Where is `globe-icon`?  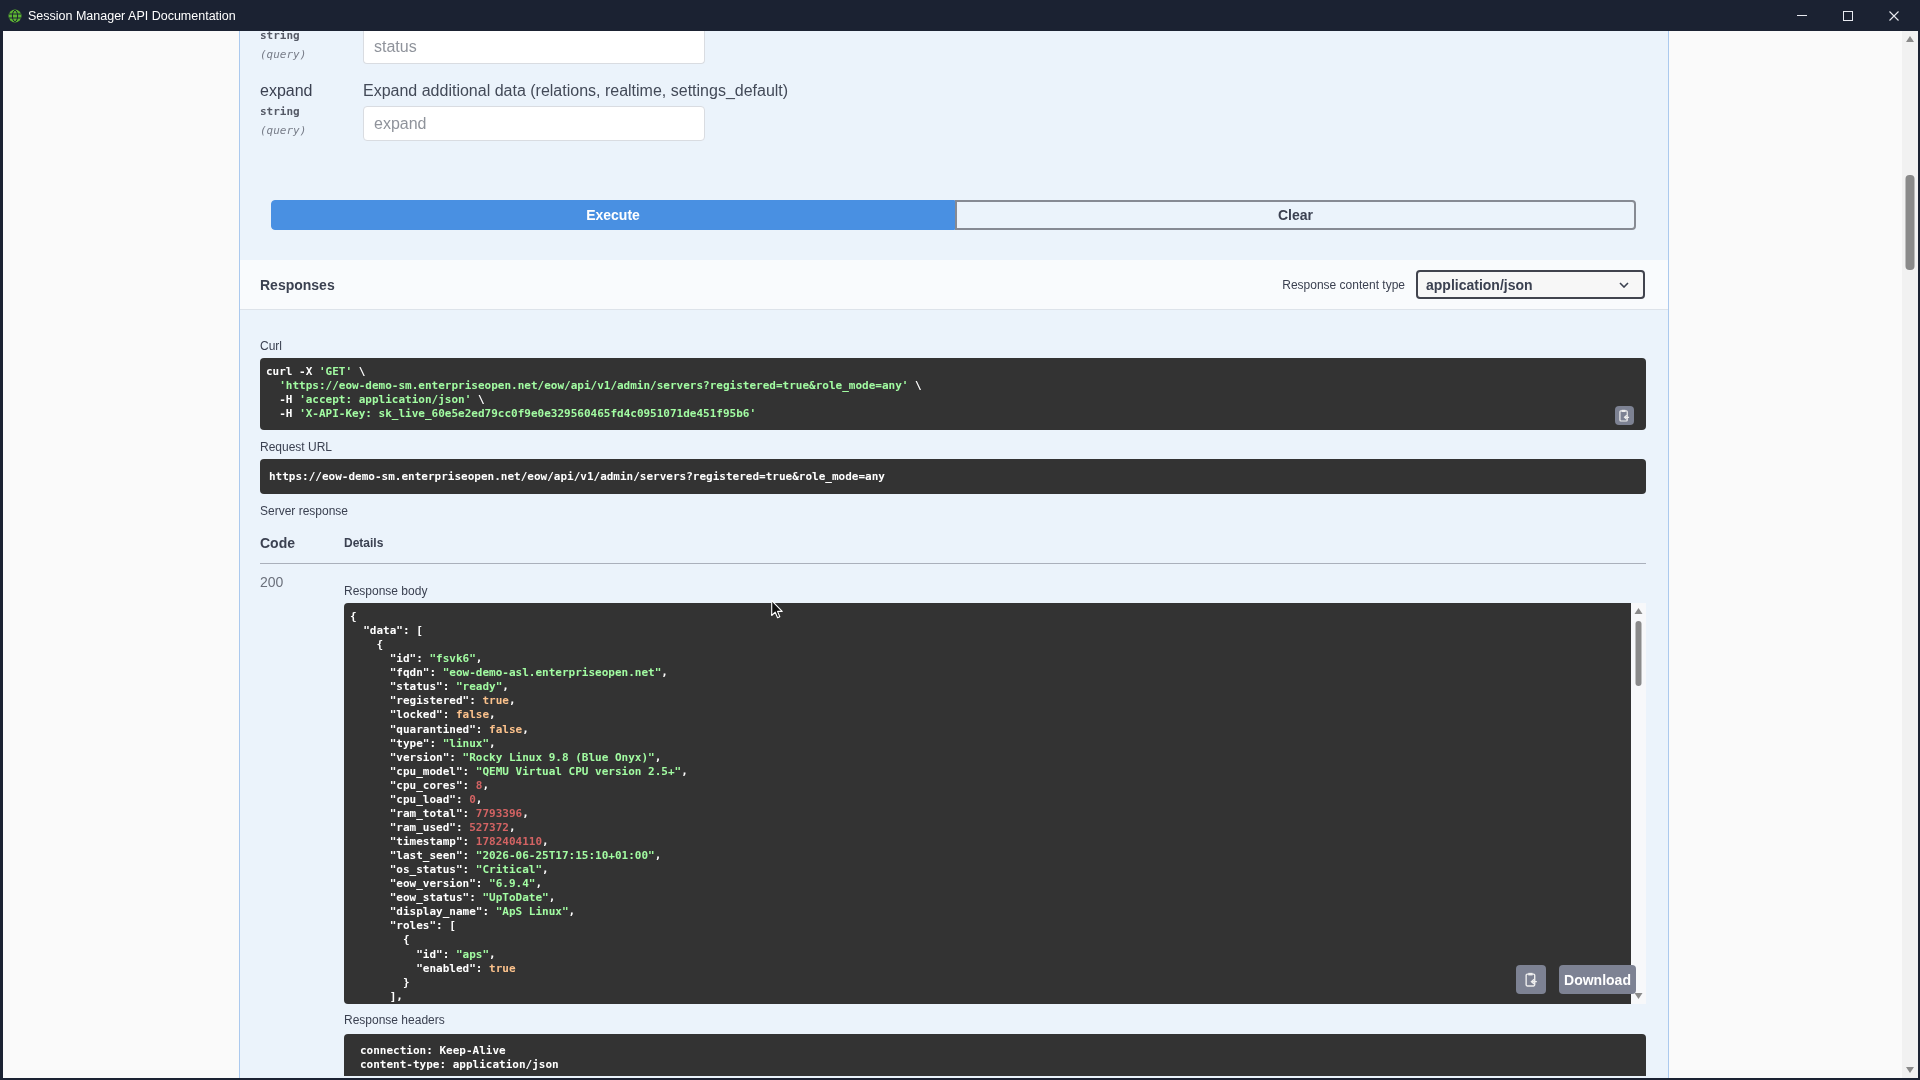
globe-icon is located at coordinates (15, 15).